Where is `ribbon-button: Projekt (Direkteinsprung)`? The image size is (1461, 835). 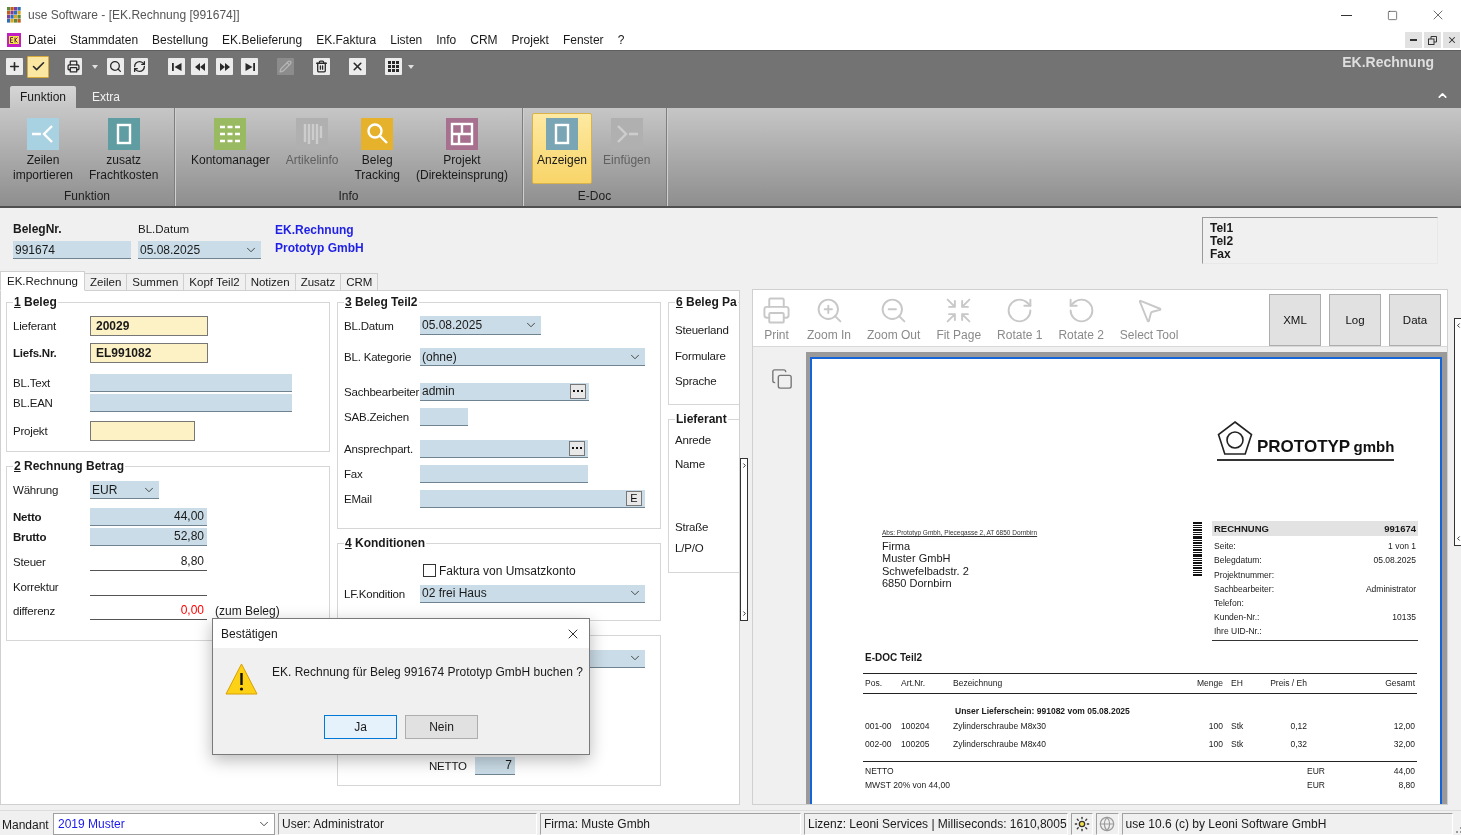
ribbon-button: Projekt (Direkteinsprung) is located at coordinates (462, 148).